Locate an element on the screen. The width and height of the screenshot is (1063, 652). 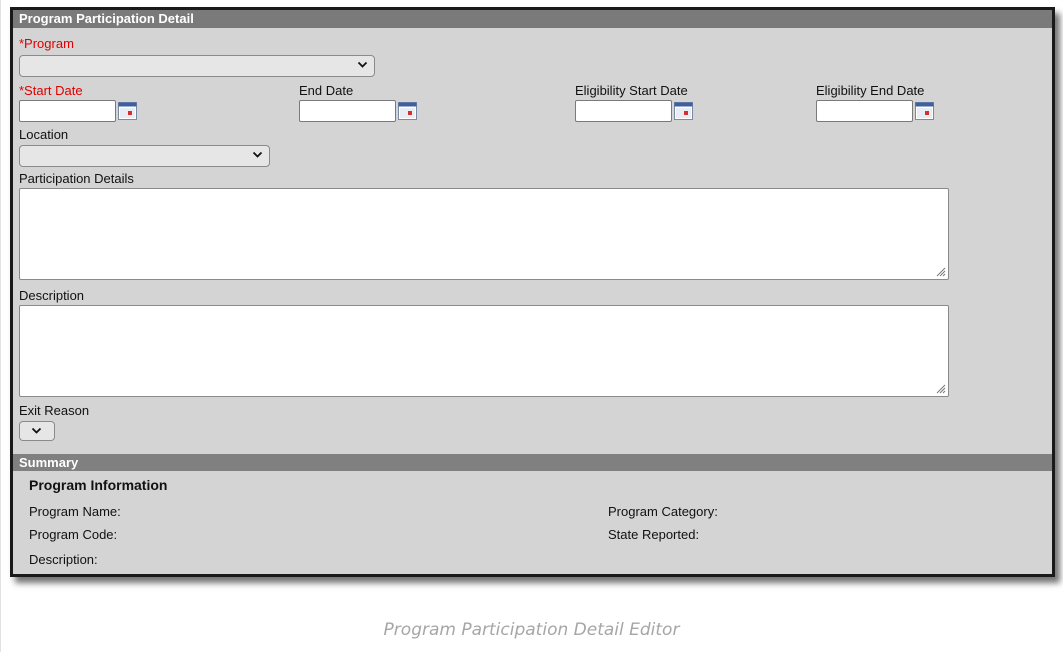
eligibility-end-date-input is located at coordinates (864, 111).